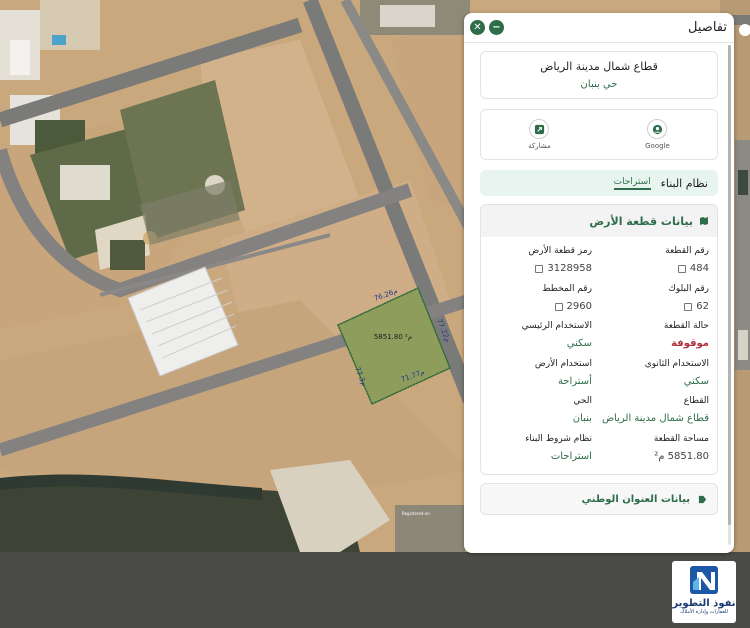  Describe the element at coordinates (539, 146) in the screenshot. I see `share-label: مشاركة` at that location.